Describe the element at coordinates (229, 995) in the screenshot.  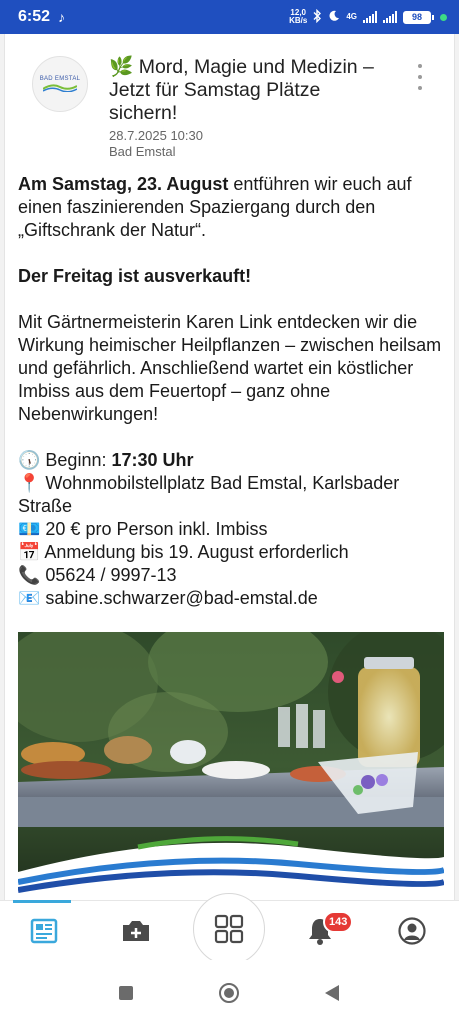
I see `home-button` at that location.